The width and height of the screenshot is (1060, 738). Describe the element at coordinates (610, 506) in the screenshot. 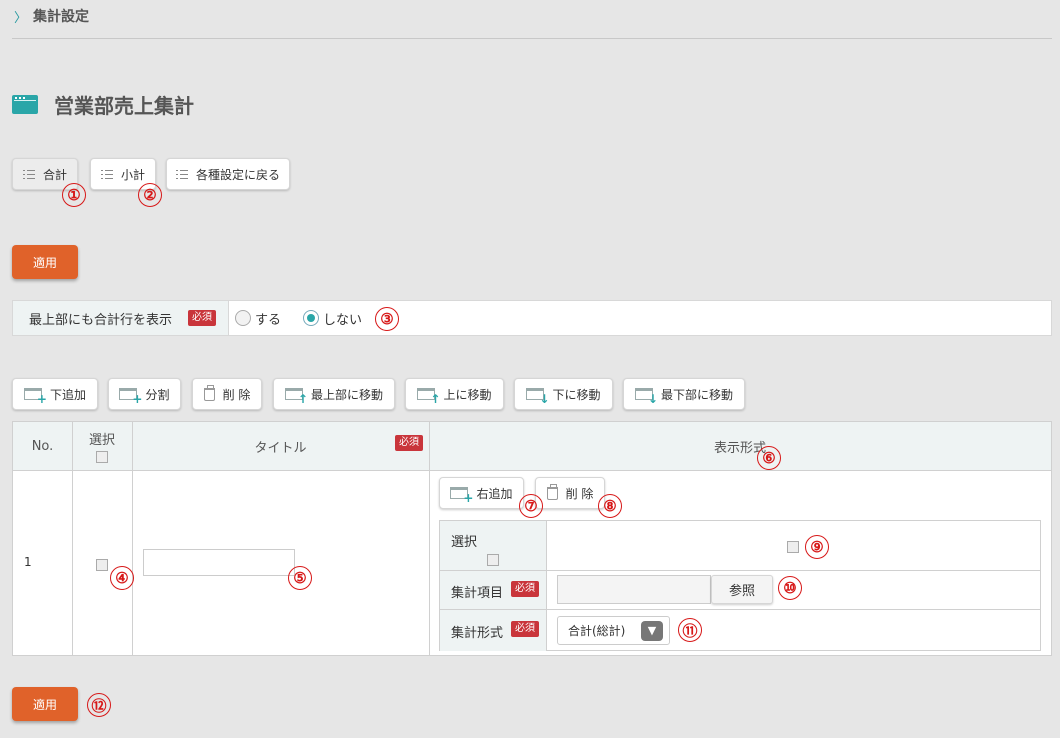

I see `annotation-8: ⑧` at that location.